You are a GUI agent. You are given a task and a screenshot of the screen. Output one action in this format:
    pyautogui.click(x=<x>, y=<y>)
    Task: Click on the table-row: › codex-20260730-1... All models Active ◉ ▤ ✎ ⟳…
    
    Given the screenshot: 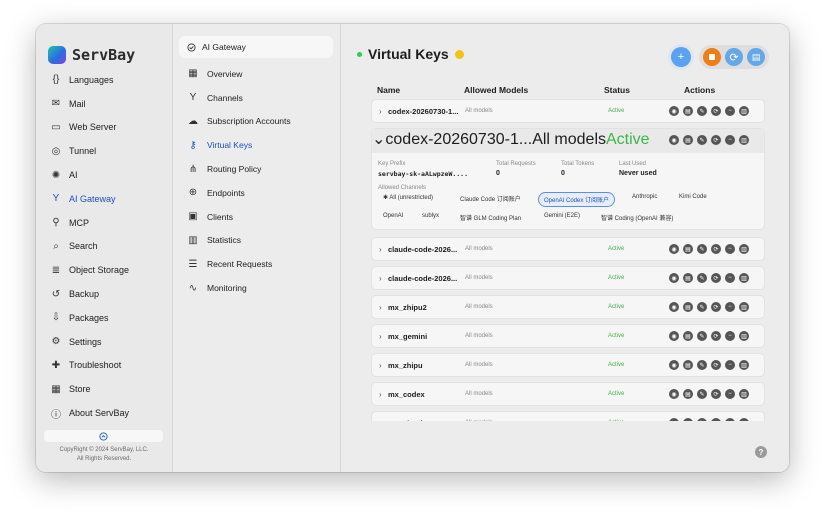 What is the action you would take?
    pyautogui.click(x=568, y=111)
    